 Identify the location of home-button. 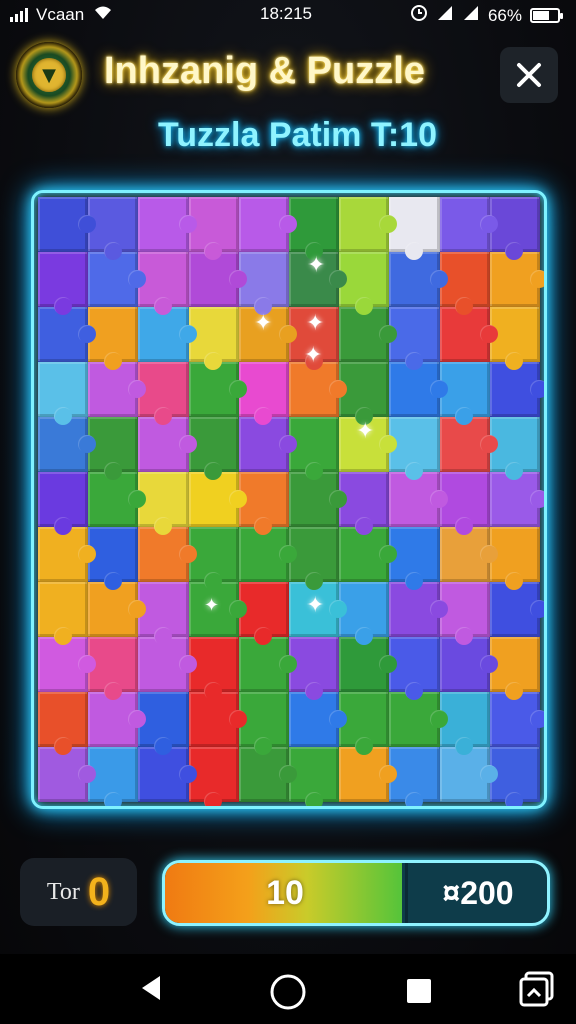
(288, 994).